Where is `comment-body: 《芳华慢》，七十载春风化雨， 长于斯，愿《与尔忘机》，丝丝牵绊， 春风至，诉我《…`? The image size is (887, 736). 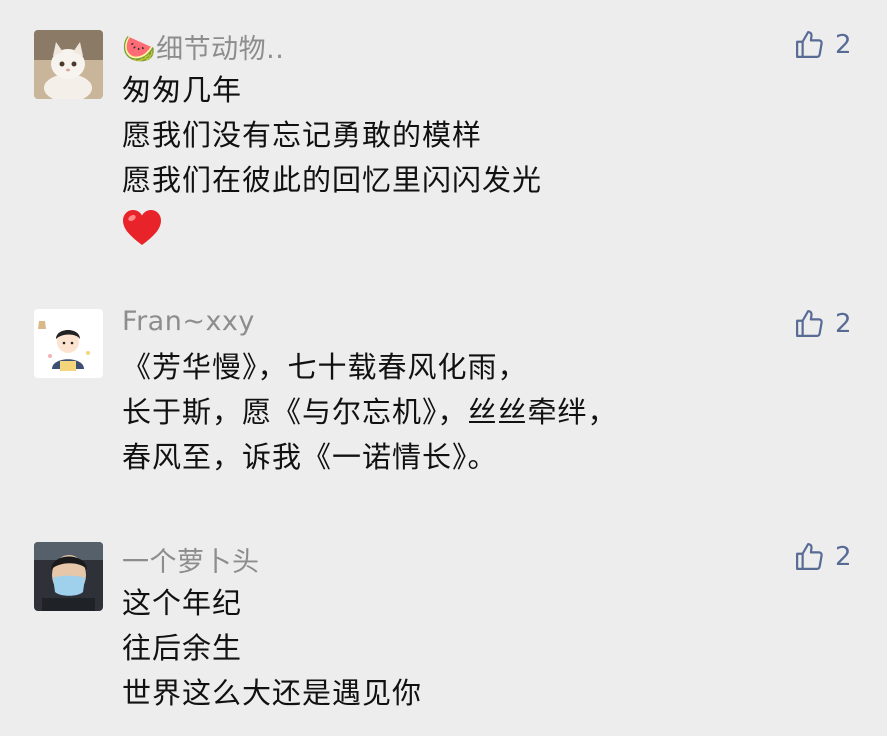 comment-body: 《芳华慢》，七十载春风化雨， 长于斯，愿《与尔忘机》，丝丝牵绊， 春风至，诉我《… is located at coordinates (370, 412).